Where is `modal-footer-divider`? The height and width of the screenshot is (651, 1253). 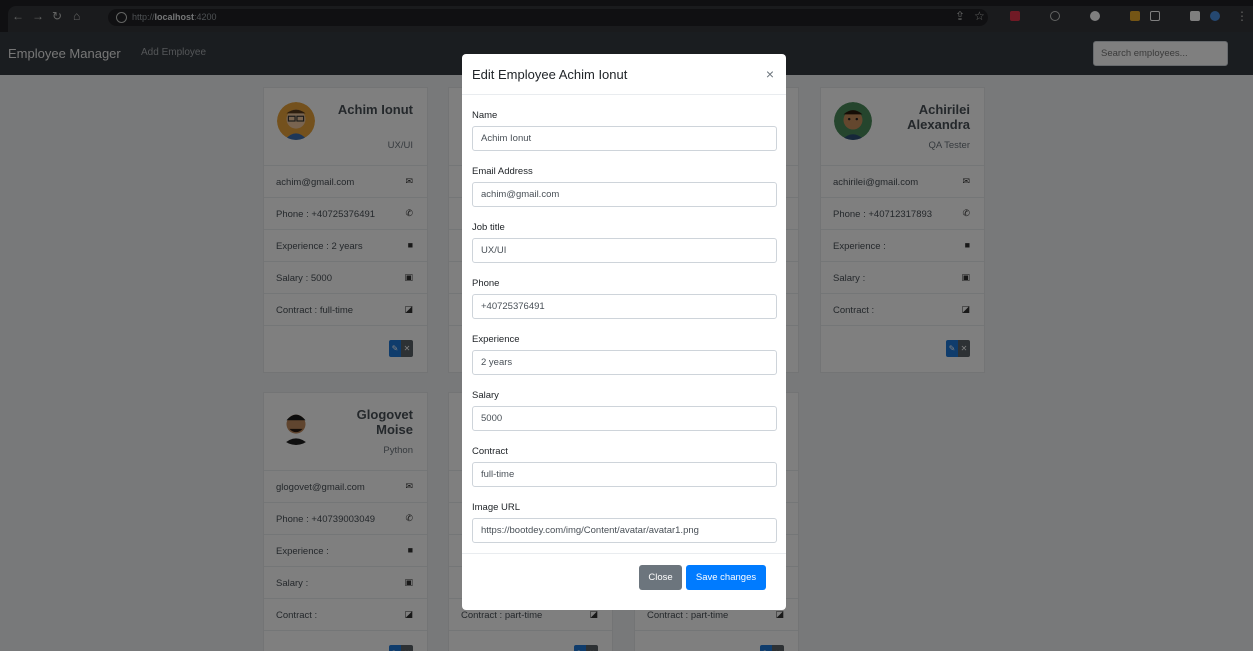 modal-footer-divider is located at coordinates (624, 553).